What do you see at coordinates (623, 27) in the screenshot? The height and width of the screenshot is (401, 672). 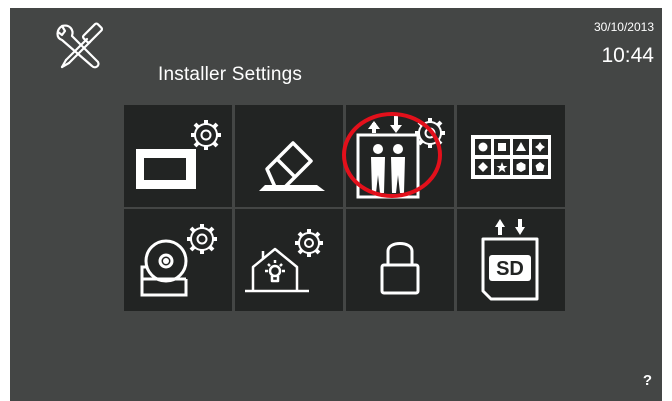 I see `date-display: 30/10/2013` at bounding box center [623, 27].